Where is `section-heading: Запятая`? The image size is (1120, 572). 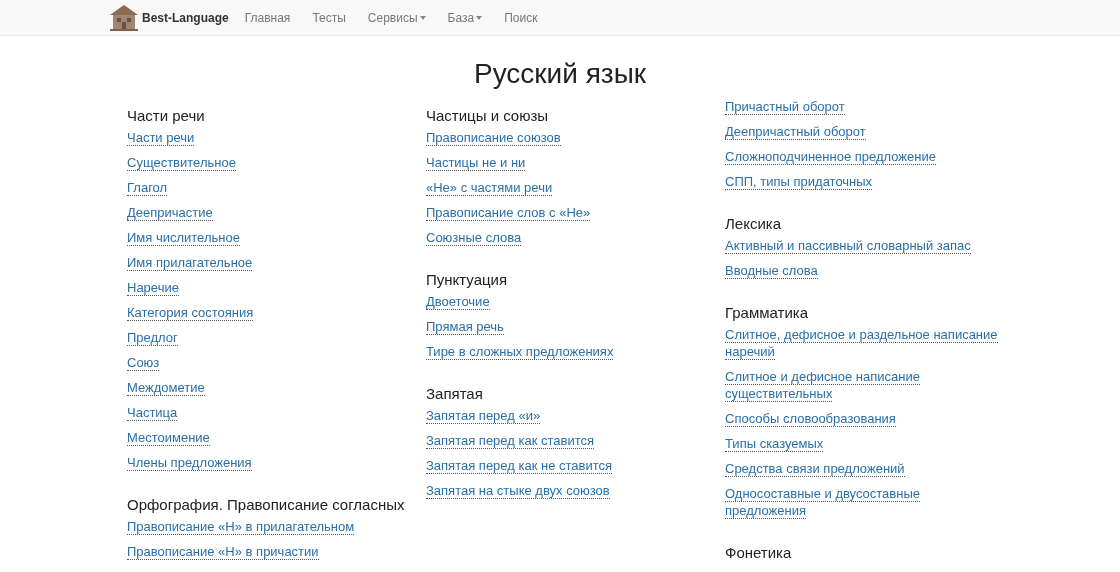 section-heading: Запятая is located at coordinates (454, 394).